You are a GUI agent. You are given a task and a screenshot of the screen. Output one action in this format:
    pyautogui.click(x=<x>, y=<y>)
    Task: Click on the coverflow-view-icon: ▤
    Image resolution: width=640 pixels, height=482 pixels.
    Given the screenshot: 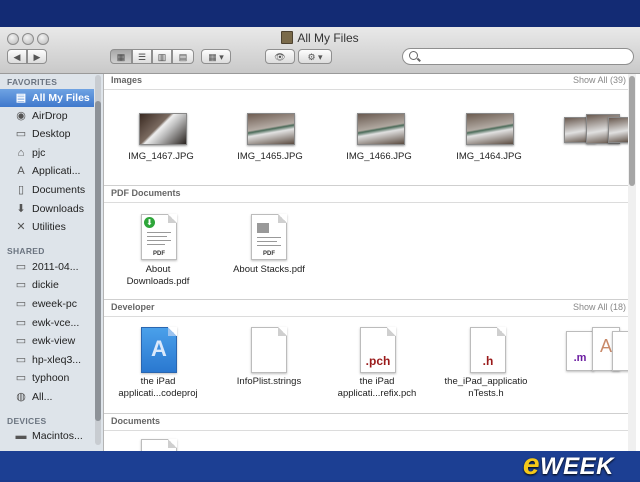 What is the action you would take?
    pyautogui.click(x=183, y=57)
    